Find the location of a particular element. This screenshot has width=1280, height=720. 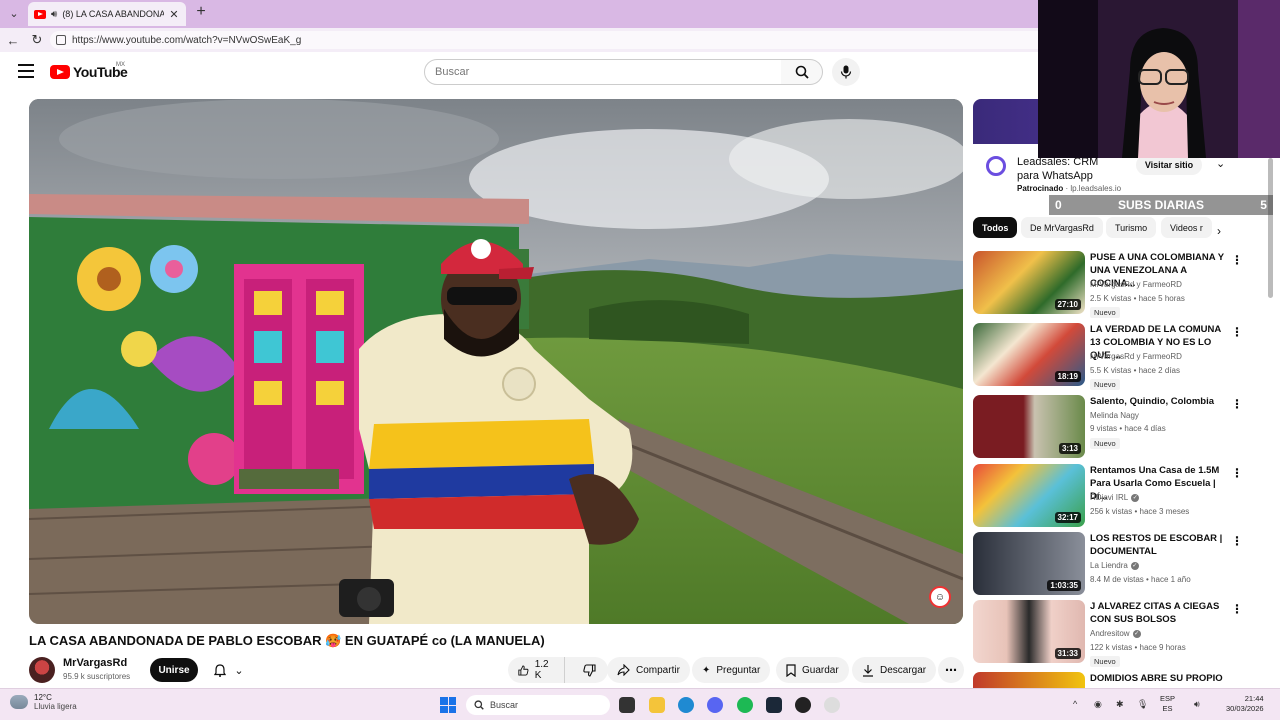

verified-check-icon: ✓ is located at coordinates (1136, 633).